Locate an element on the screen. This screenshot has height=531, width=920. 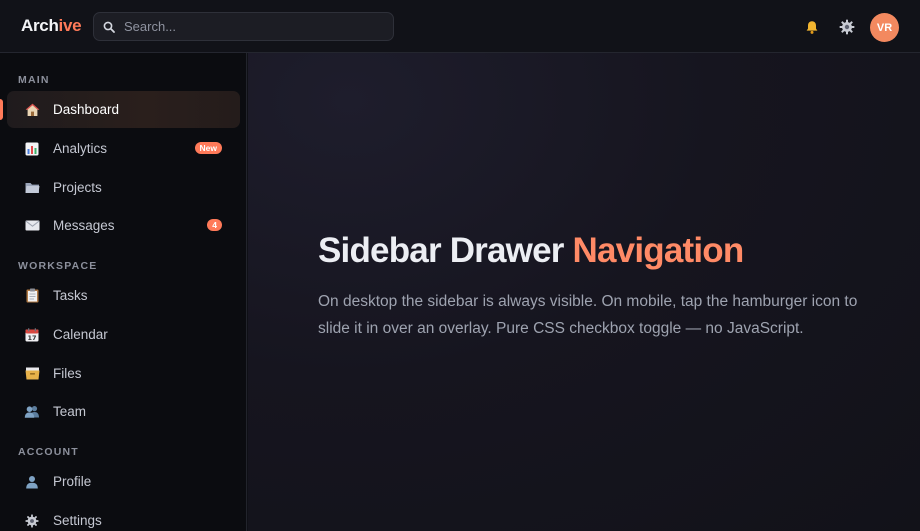
sidebar-item-label: Dashboard is located at coordinates (86, 109).